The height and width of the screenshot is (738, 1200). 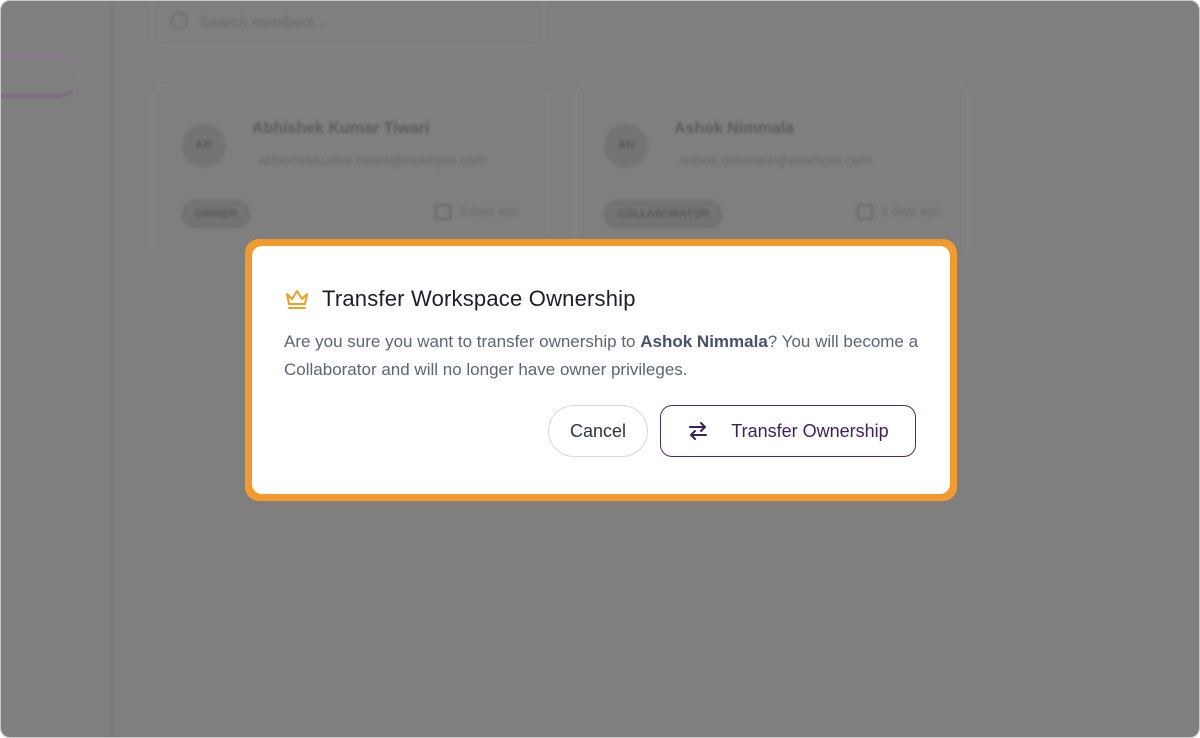 I want to click on member-email: ashok.nimmala@example.com, so click(x=776, y=160).